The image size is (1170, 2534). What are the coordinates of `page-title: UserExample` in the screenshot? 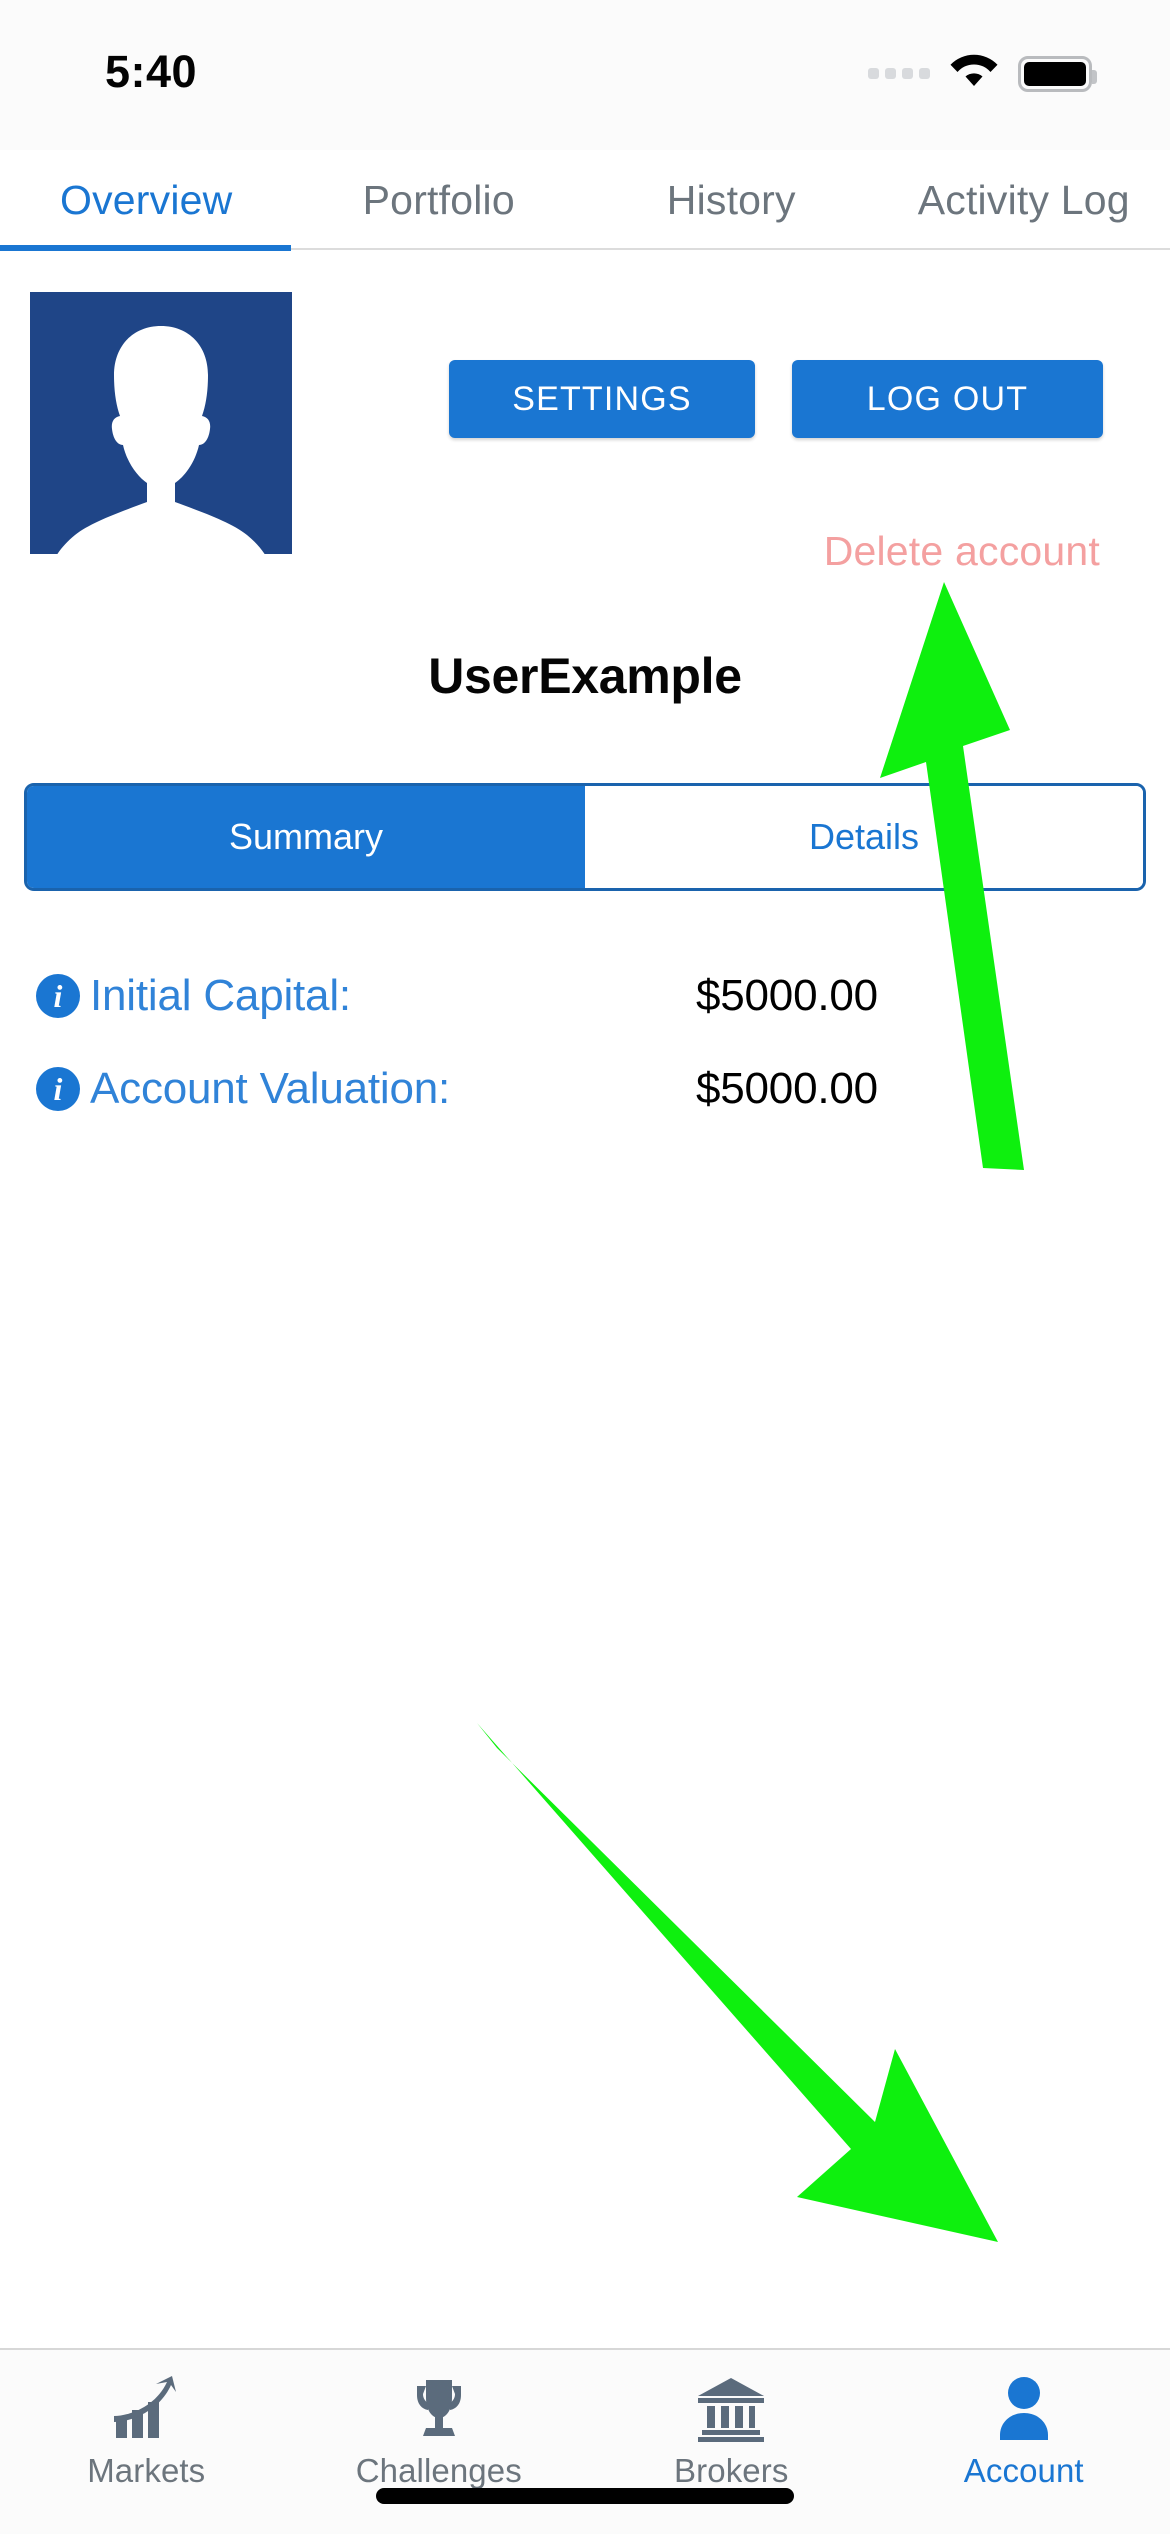 It's located at (585, 676).